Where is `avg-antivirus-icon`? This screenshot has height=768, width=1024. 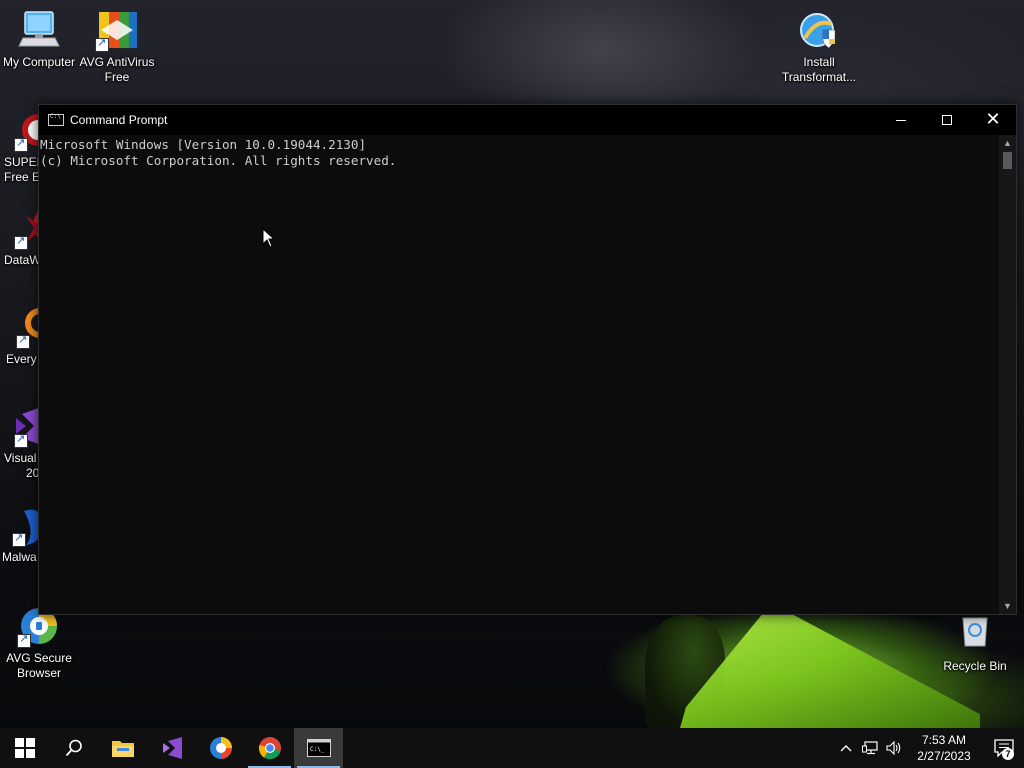
avg-antivirus-icon is located at coordinates (117, 30).